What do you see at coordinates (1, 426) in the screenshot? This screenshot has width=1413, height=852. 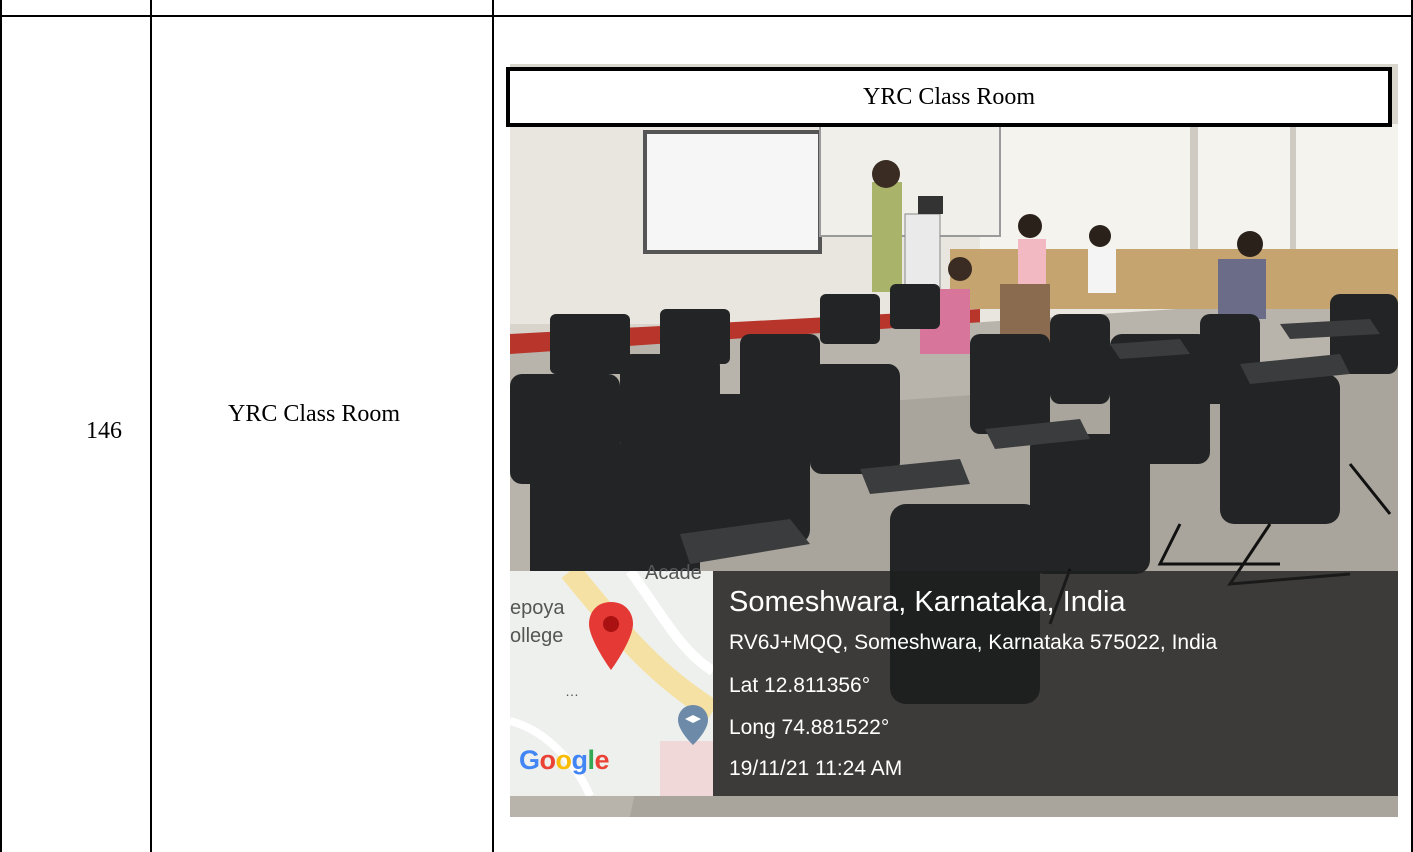 I see `table-border-left` at bounding box center [1, 426].